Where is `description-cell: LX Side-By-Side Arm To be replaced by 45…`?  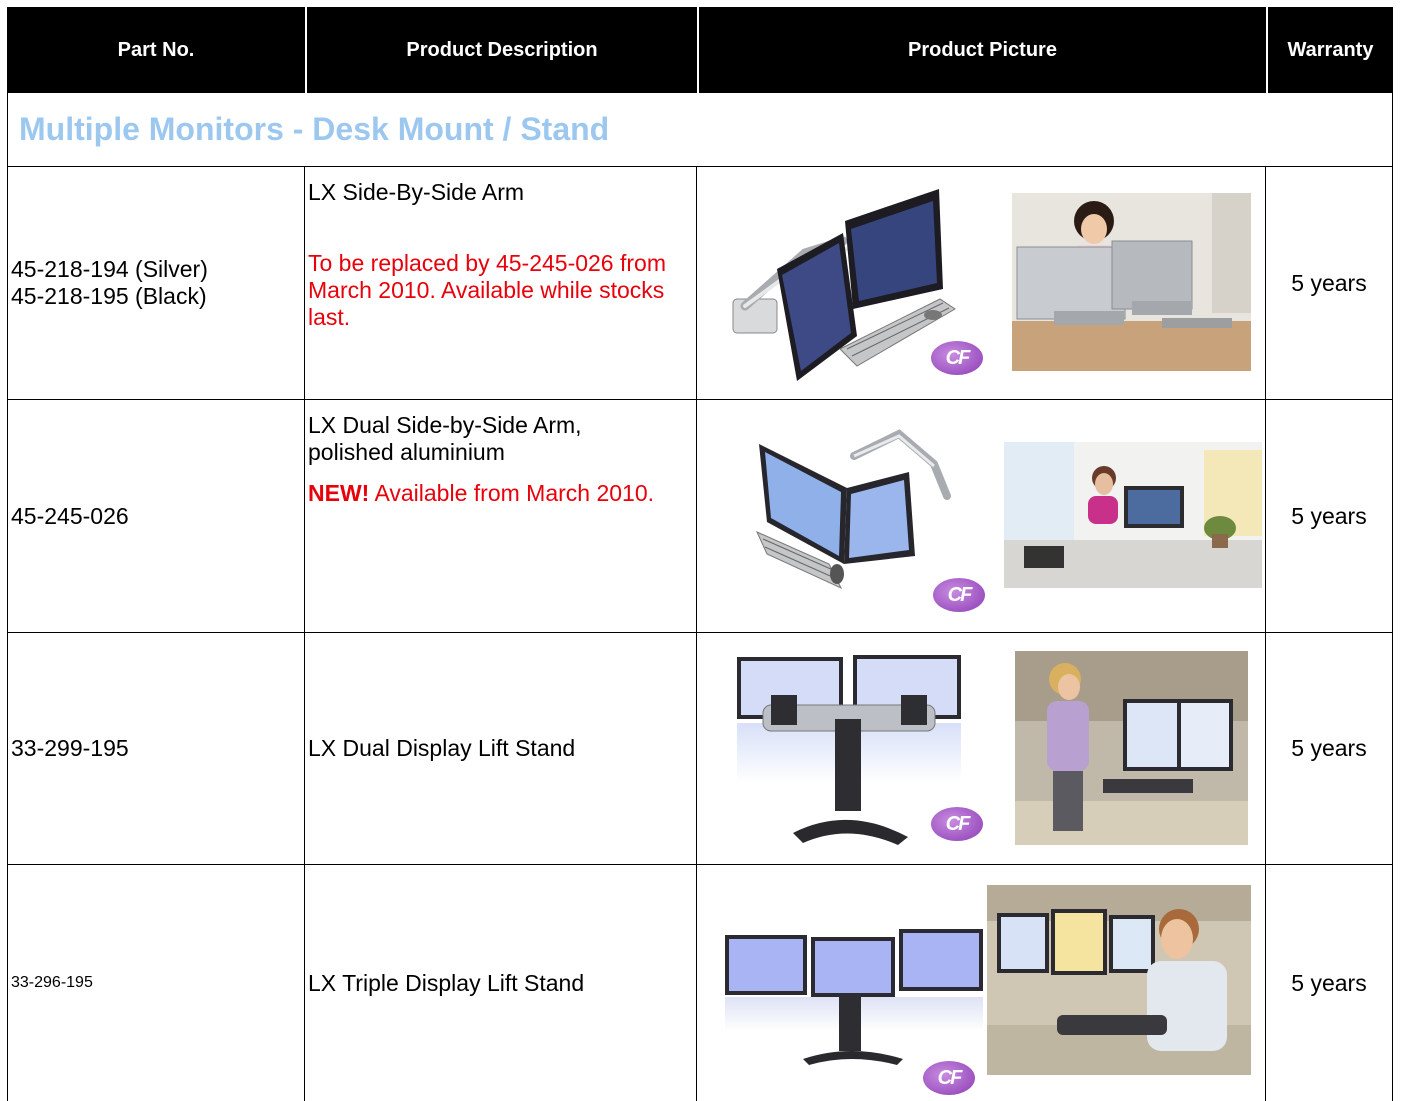
description-cell: LX Side-By-Side Arm To be replaced by 45… is located at coordinates (501, 283).